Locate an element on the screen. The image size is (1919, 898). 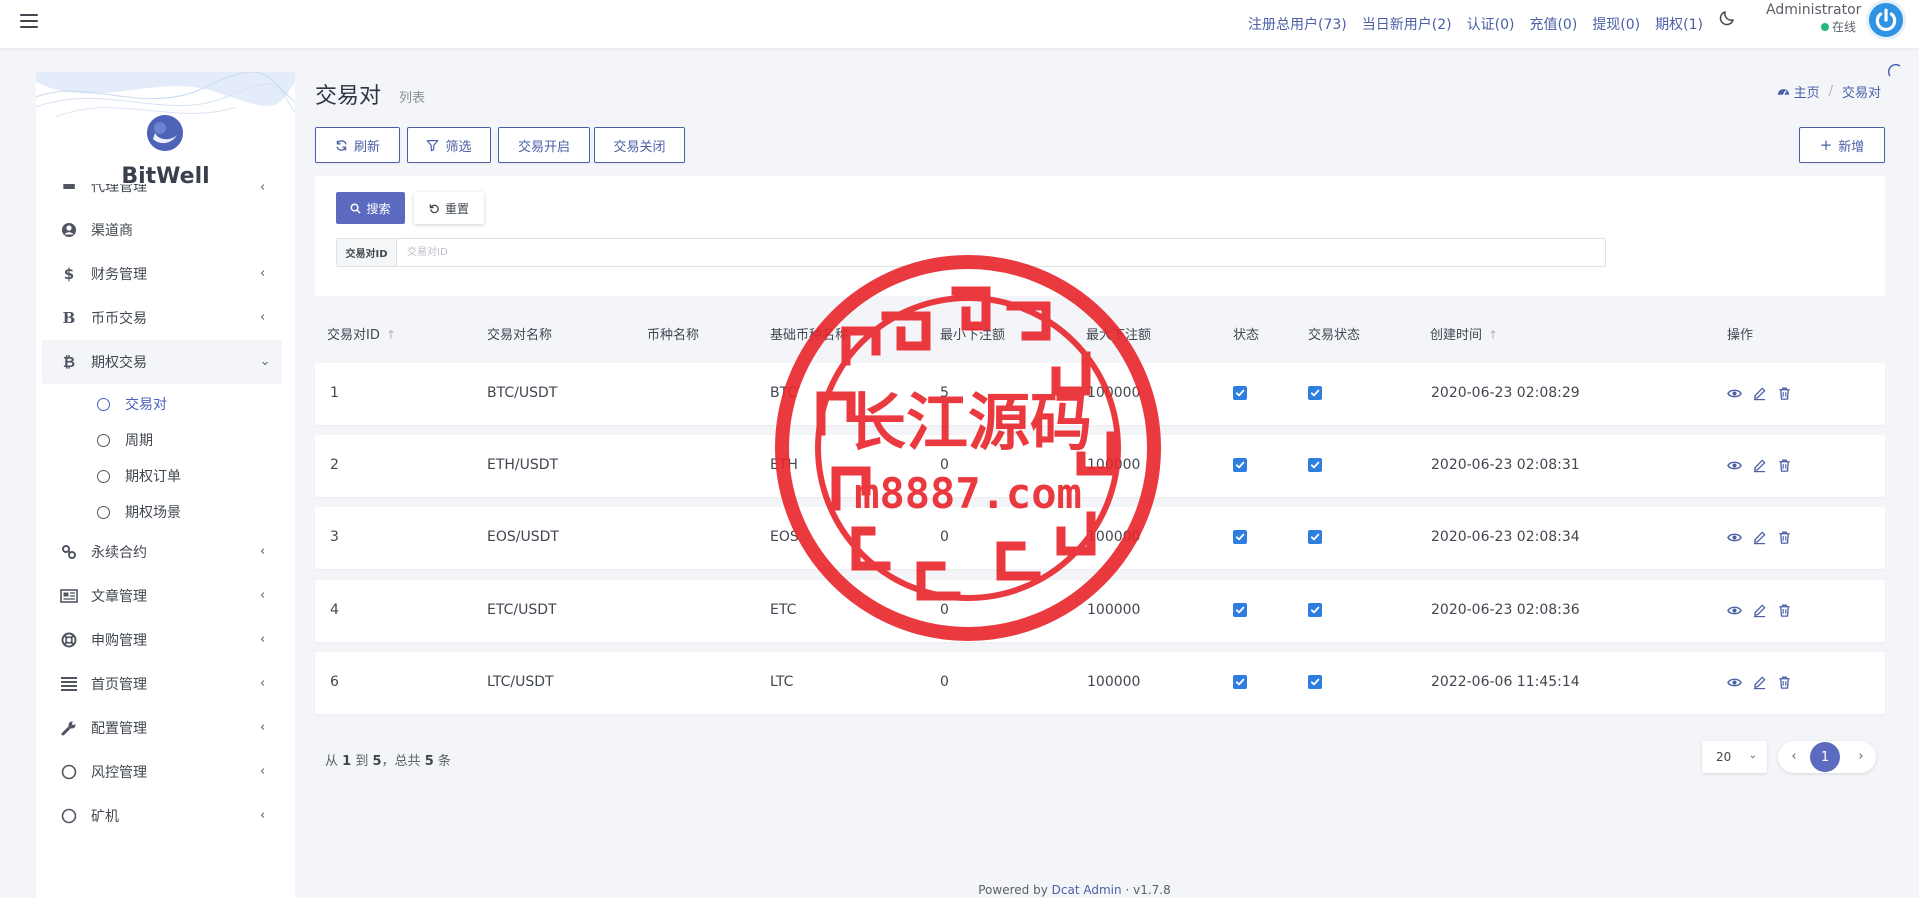
submenu-item-label: 期权场景 is located at coordinates (153, 513).